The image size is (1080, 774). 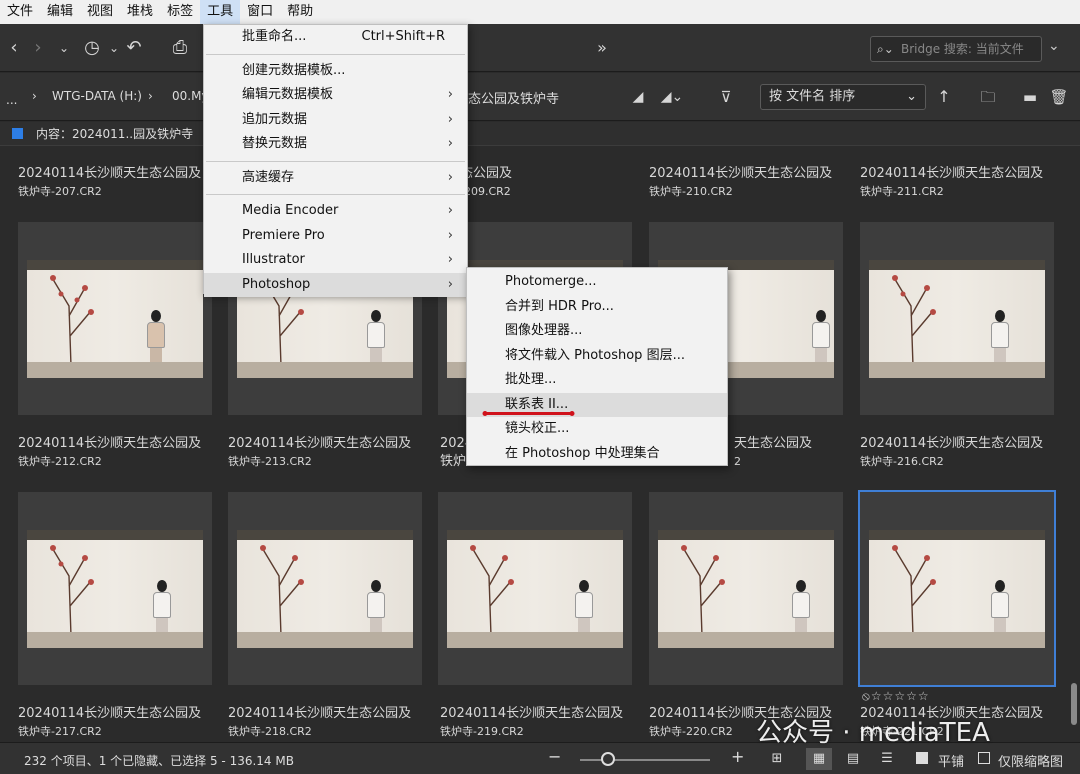 I want to click on menu-item-batch-rename: 批重命名... Ctrl+Shift+R, so click(x=335, y=37).